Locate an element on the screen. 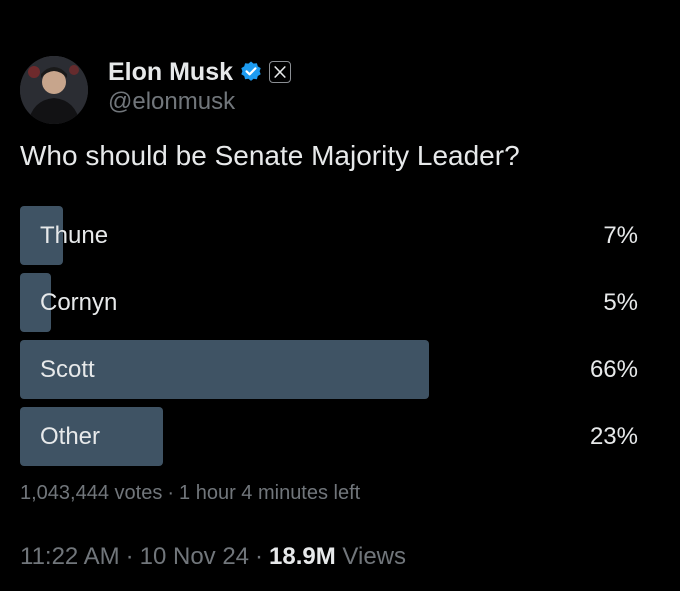  poll-option-label: Other is located at coordinates (70, 436).